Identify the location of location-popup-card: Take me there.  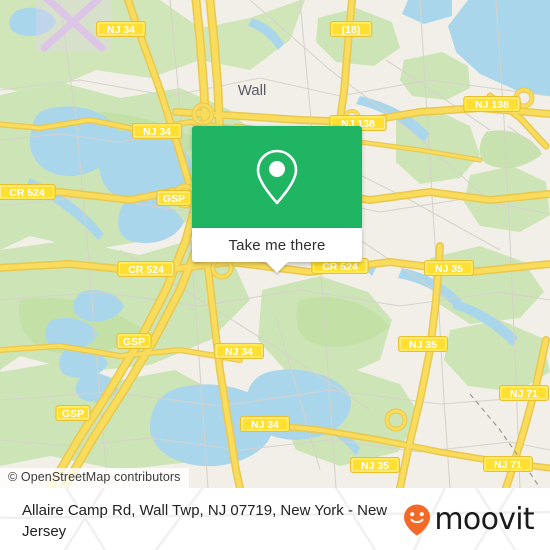
(277, 199).